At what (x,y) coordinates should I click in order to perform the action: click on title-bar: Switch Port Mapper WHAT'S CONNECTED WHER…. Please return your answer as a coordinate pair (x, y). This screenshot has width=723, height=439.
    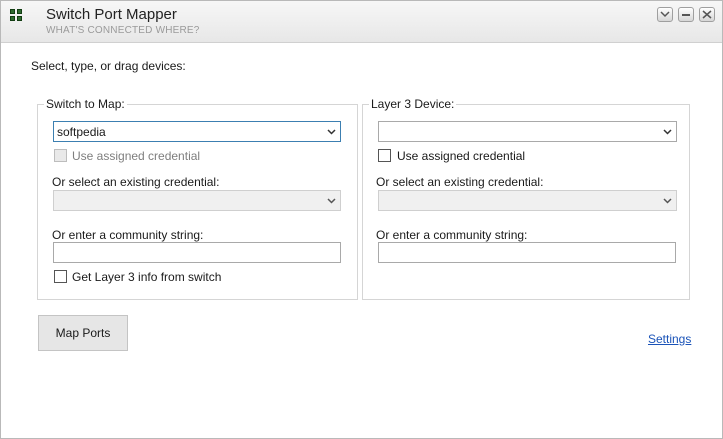
    Looking at the image, I should click on (361, 22).